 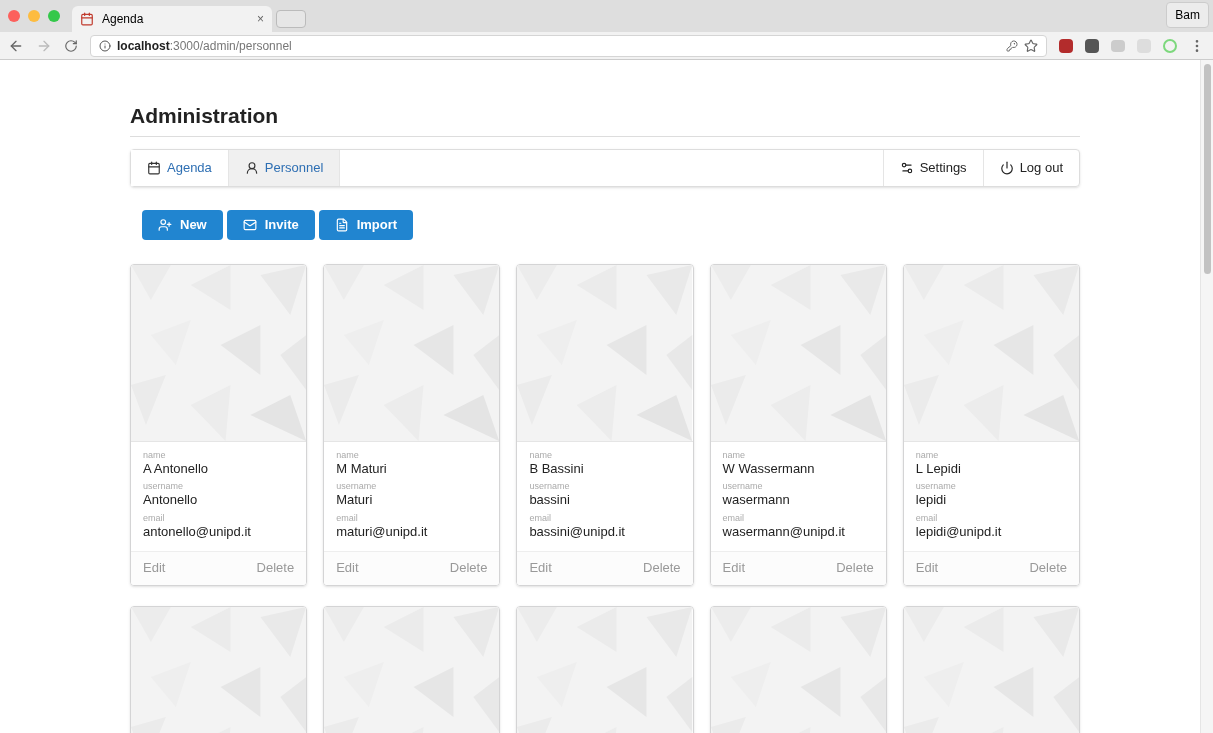 I want to click on action-button: New, so click(x=182, y=224).